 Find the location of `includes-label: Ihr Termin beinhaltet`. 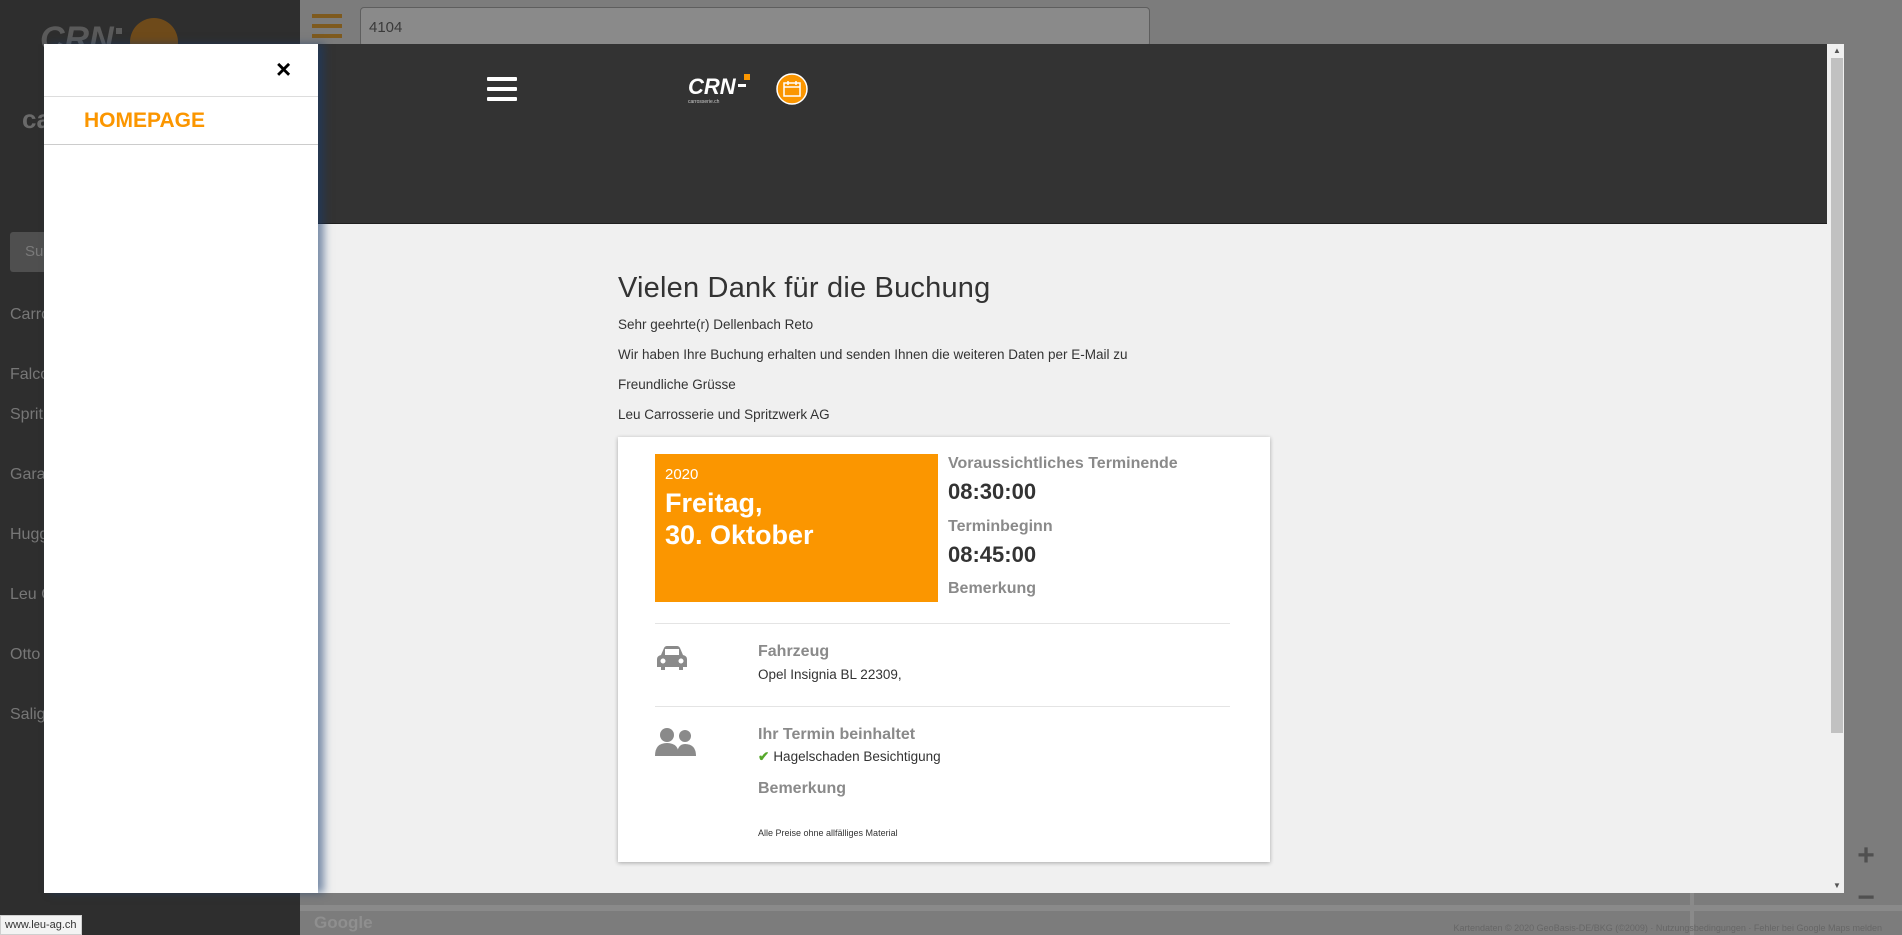

includes-label: Ihr Termin beinhaltet is located at coordinates (837, 734).